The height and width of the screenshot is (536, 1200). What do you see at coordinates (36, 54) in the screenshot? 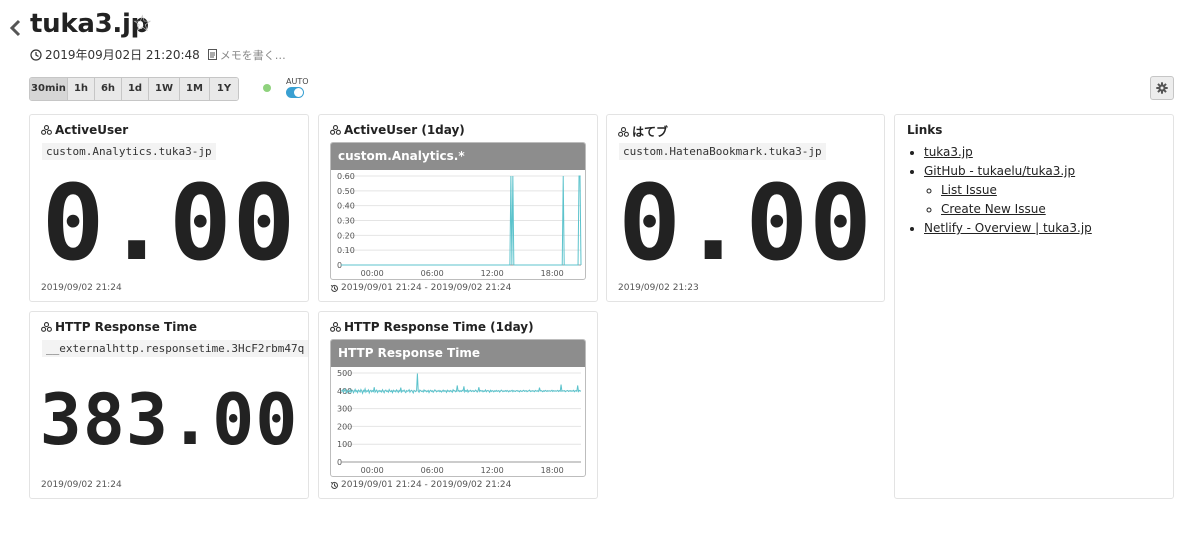
I see `clock-icon` at bounding box center [36, 54].